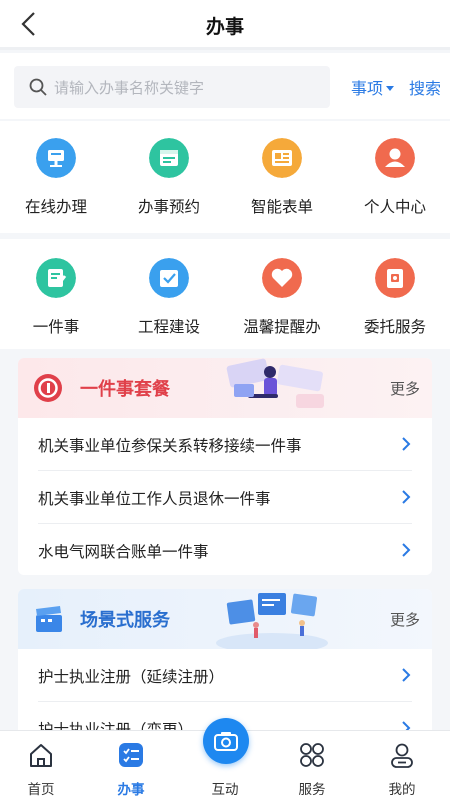 Image resolution: width=450 pixels, height=800 pixels. I want to click on smart-form-icon, so click(282, 158).